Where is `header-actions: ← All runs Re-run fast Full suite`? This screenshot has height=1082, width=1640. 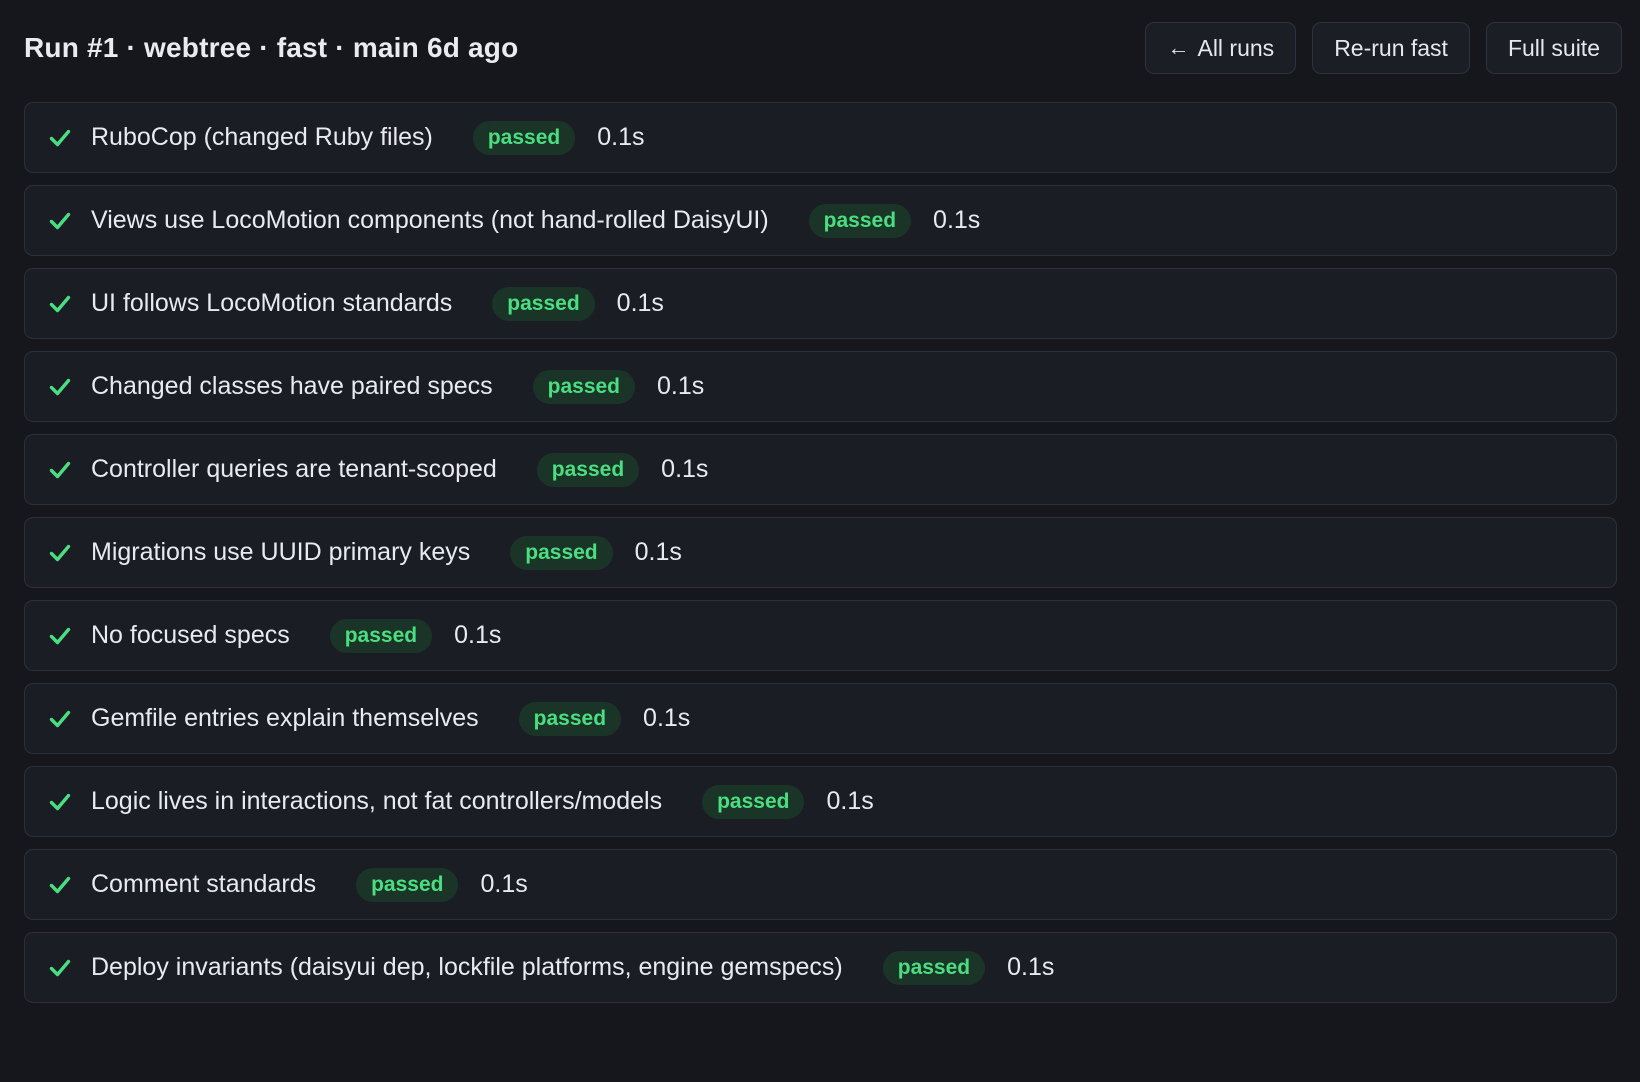
header-actions: ← All runs Re-run fast Full suite is located at coordinates (1383, 48).